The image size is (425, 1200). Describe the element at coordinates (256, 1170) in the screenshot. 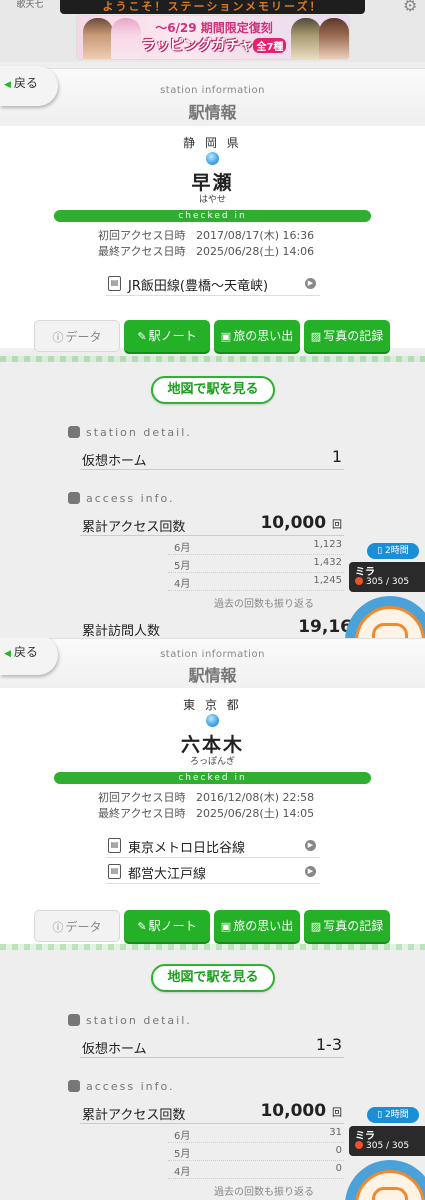

I see `monthly-row: 4月 0` at that location.